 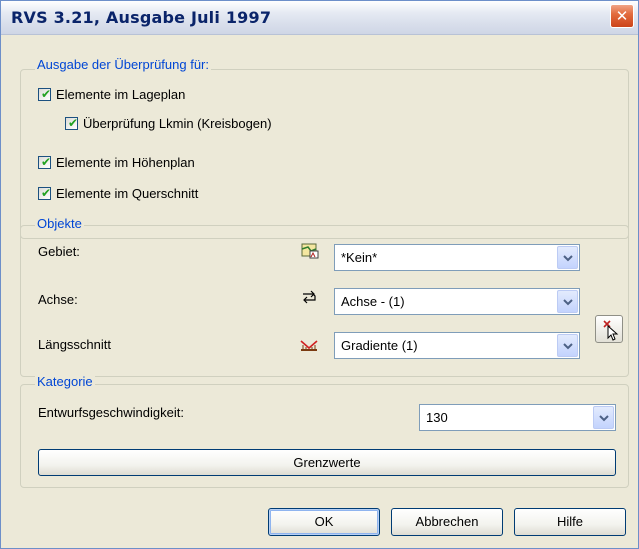 I want to click on cancel-label: Abbrechen, so click(x=447, y=521).